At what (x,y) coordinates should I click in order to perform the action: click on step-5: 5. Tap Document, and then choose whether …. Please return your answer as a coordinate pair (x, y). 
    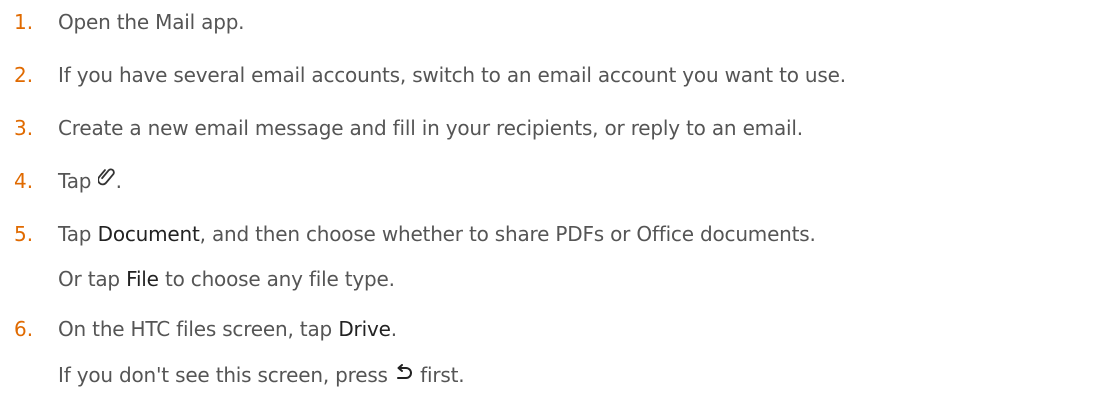
    Looking at the image, I should click on (408, 234).